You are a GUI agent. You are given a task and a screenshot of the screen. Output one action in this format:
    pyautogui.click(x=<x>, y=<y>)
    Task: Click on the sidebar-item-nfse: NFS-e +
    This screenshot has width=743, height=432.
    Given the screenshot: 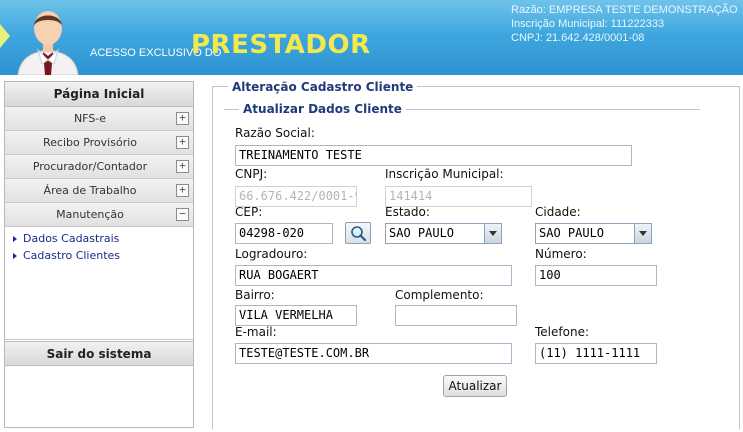 What is the action you would take?
    pyautogui.click(x=99, y=119)
    